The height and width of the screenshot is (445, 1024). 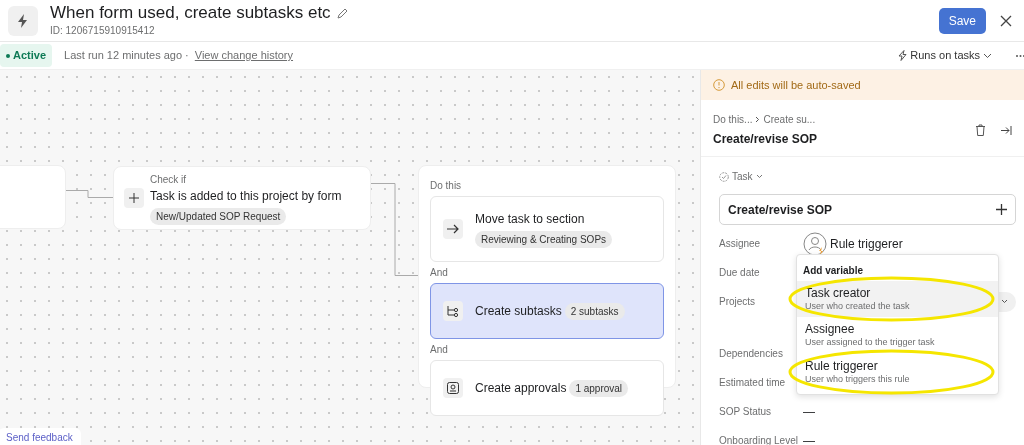 I want to click on save-button: Save, so click(x=962, y=20).